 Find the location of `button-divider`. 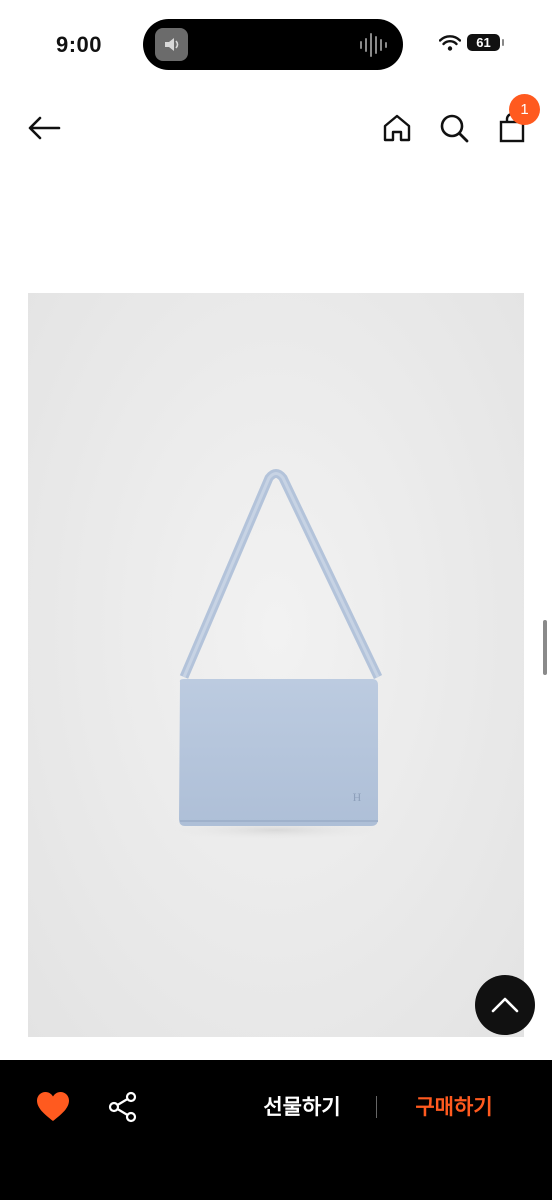

button-divider is located at coordinates (376, 1107).